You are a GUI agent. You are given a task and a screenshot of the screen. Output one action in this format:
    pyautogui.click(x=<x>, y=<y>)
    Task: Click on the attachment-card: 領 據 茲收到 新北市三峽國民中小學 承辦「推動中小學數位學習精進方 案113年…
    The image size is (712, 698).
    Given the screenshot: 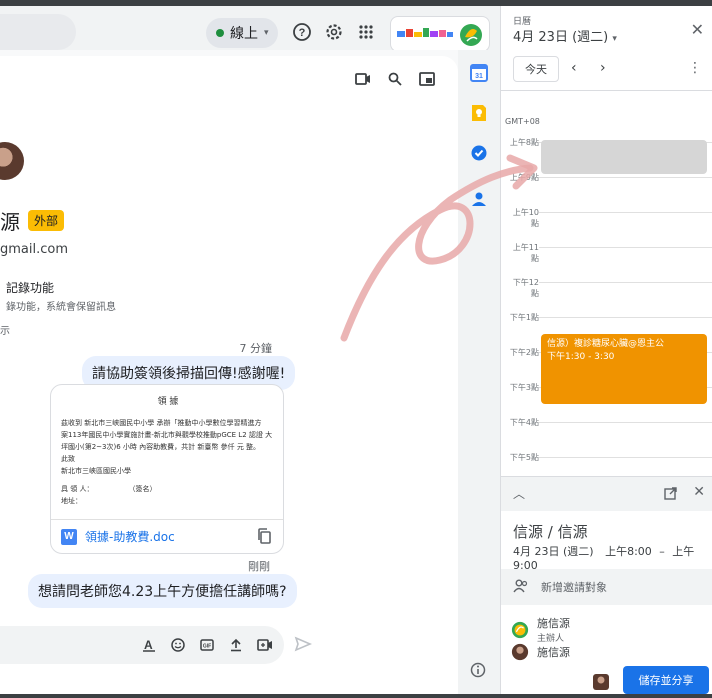 What is the action you would take?
    pyautogui.click(x=167, y=469)
    